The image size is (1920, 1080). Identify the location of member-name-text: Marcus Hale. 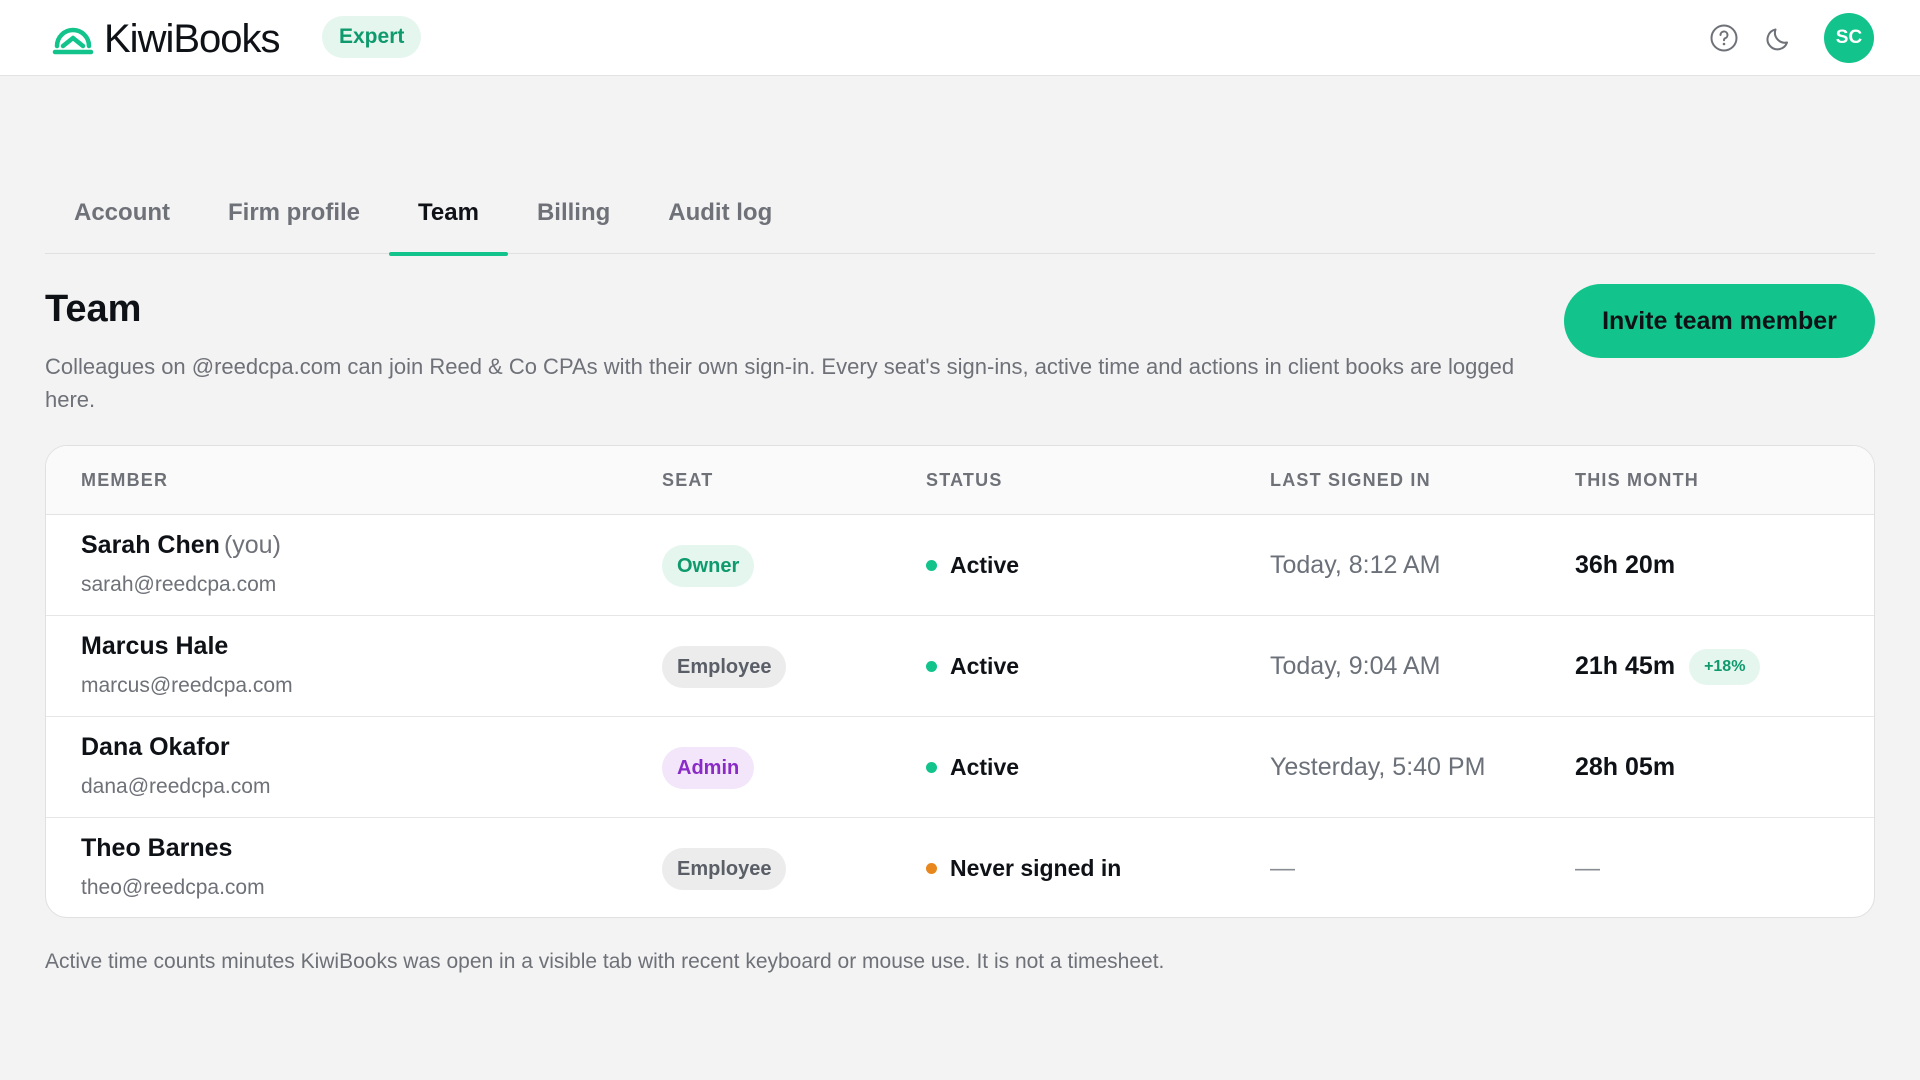
(155, 646).